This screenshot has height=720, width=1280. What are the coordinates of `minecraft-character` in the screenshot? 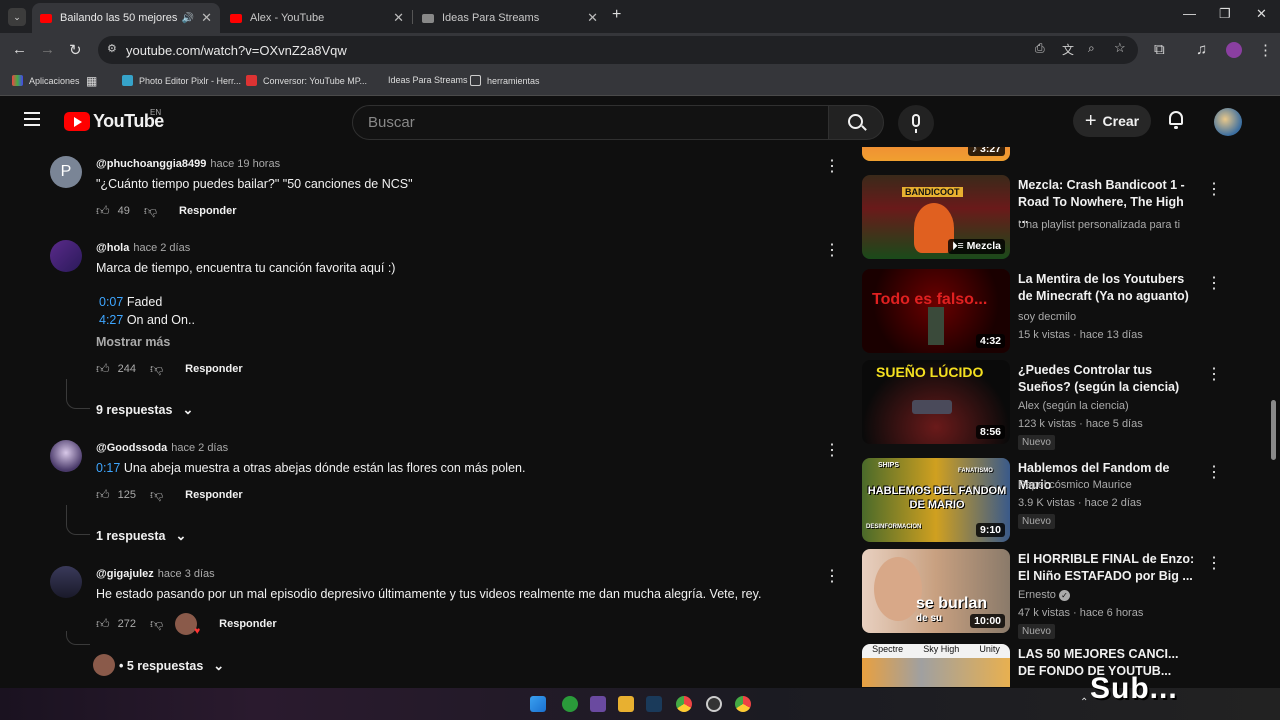 It's located at (936, 326).